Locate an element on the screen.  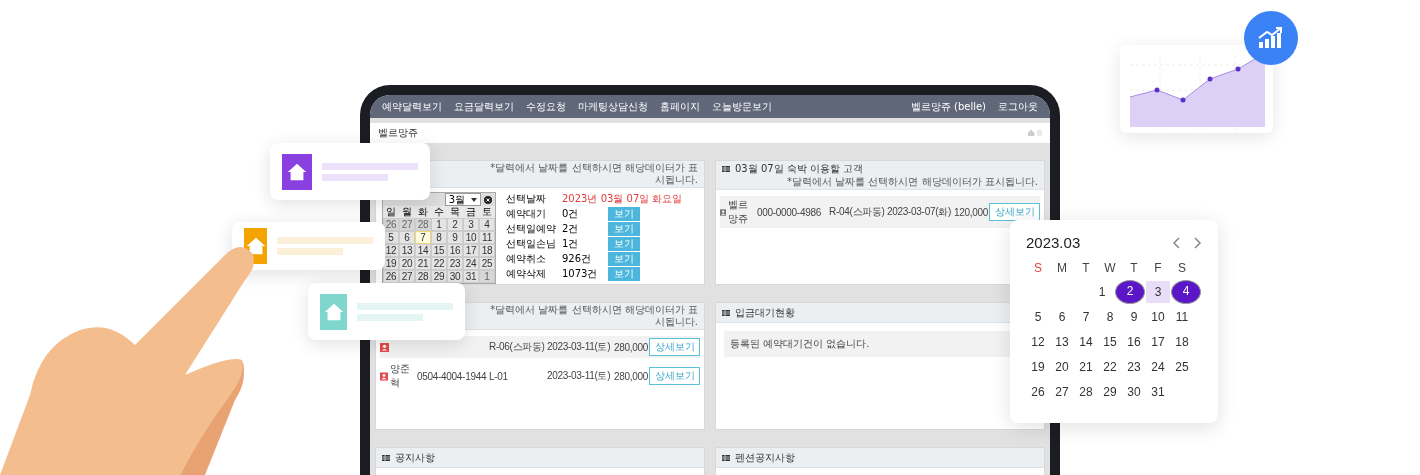
room-name: R-04(스파동) is located at coordinates (857, 212).